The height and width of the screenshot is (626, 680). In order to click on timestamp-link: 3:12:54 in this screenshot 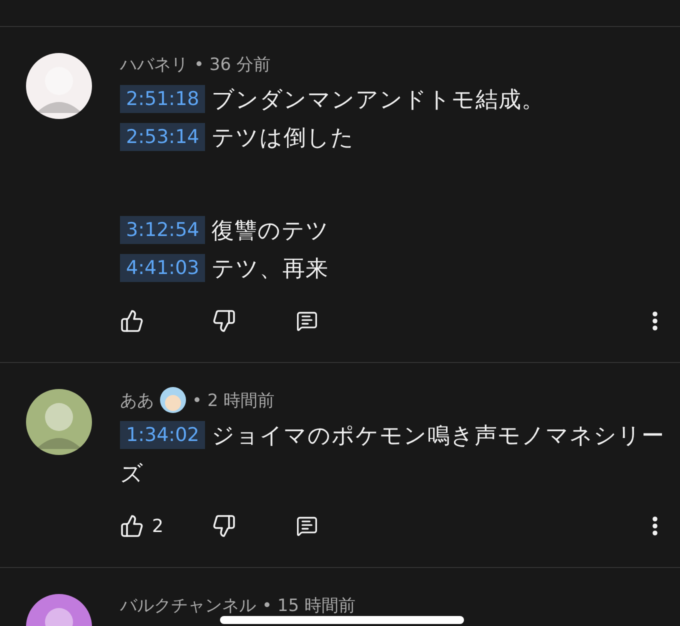, I will do `click(163, 230)`.